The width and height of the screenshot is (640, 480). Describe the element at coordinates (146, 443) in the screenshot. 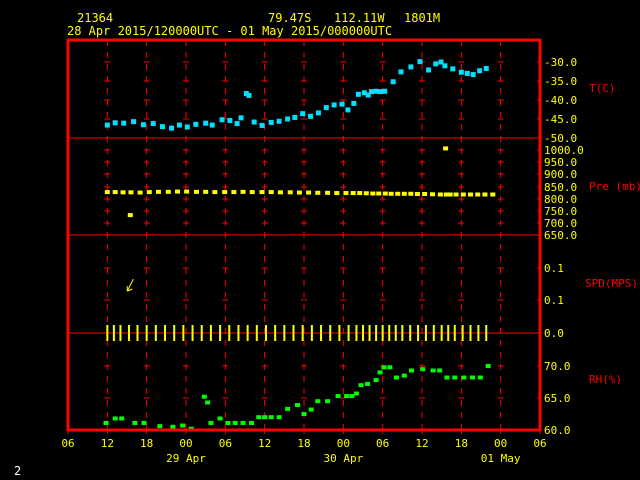

I see `x-tick-label: 18` at that location.